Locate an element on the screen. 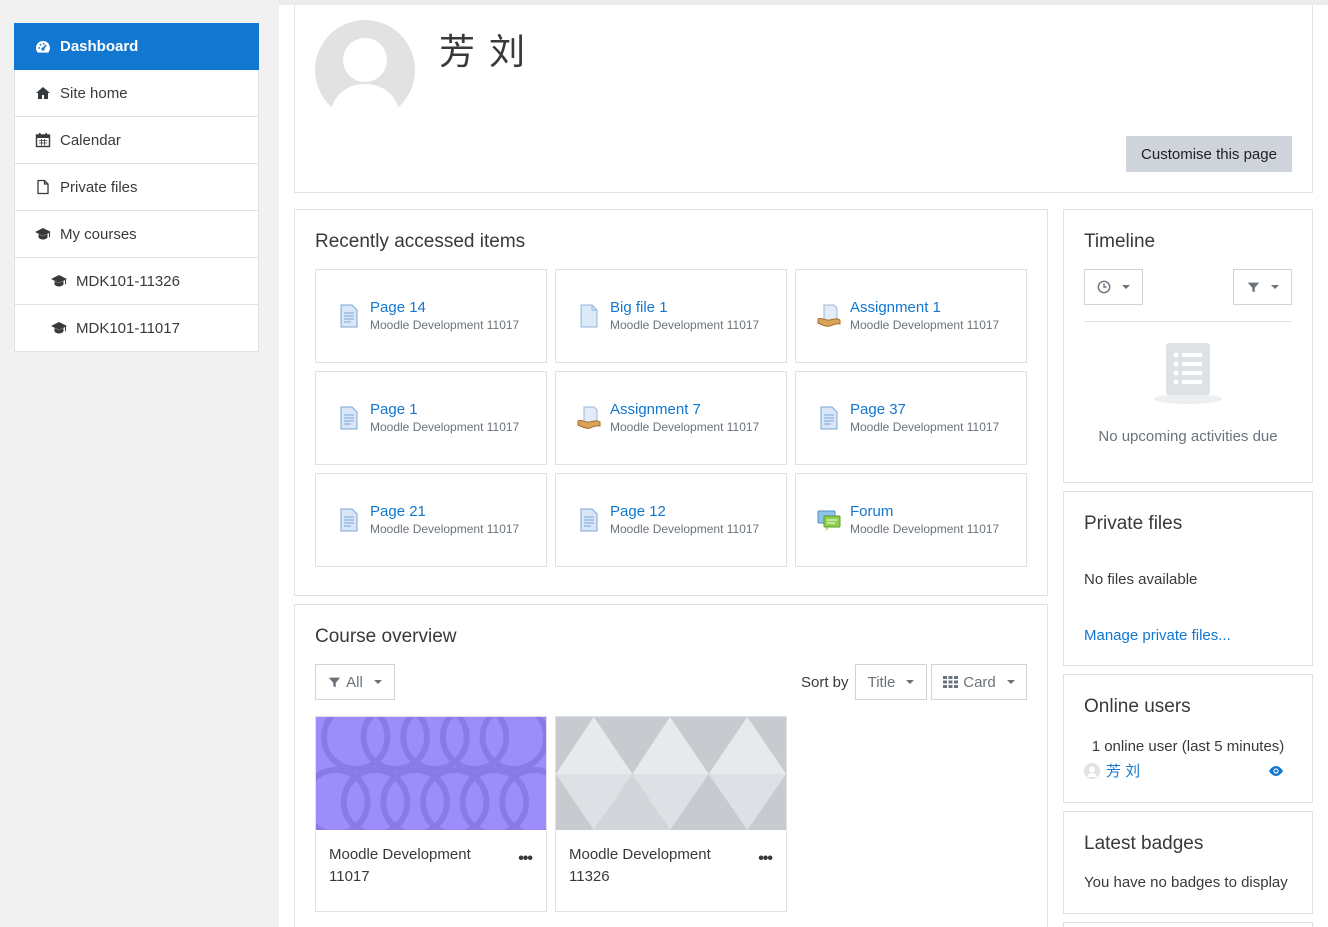 Image resolution: width=1328 pixels, height=927 pixels. recent-item-name: Page 37 is located at coordinates (878, 409).